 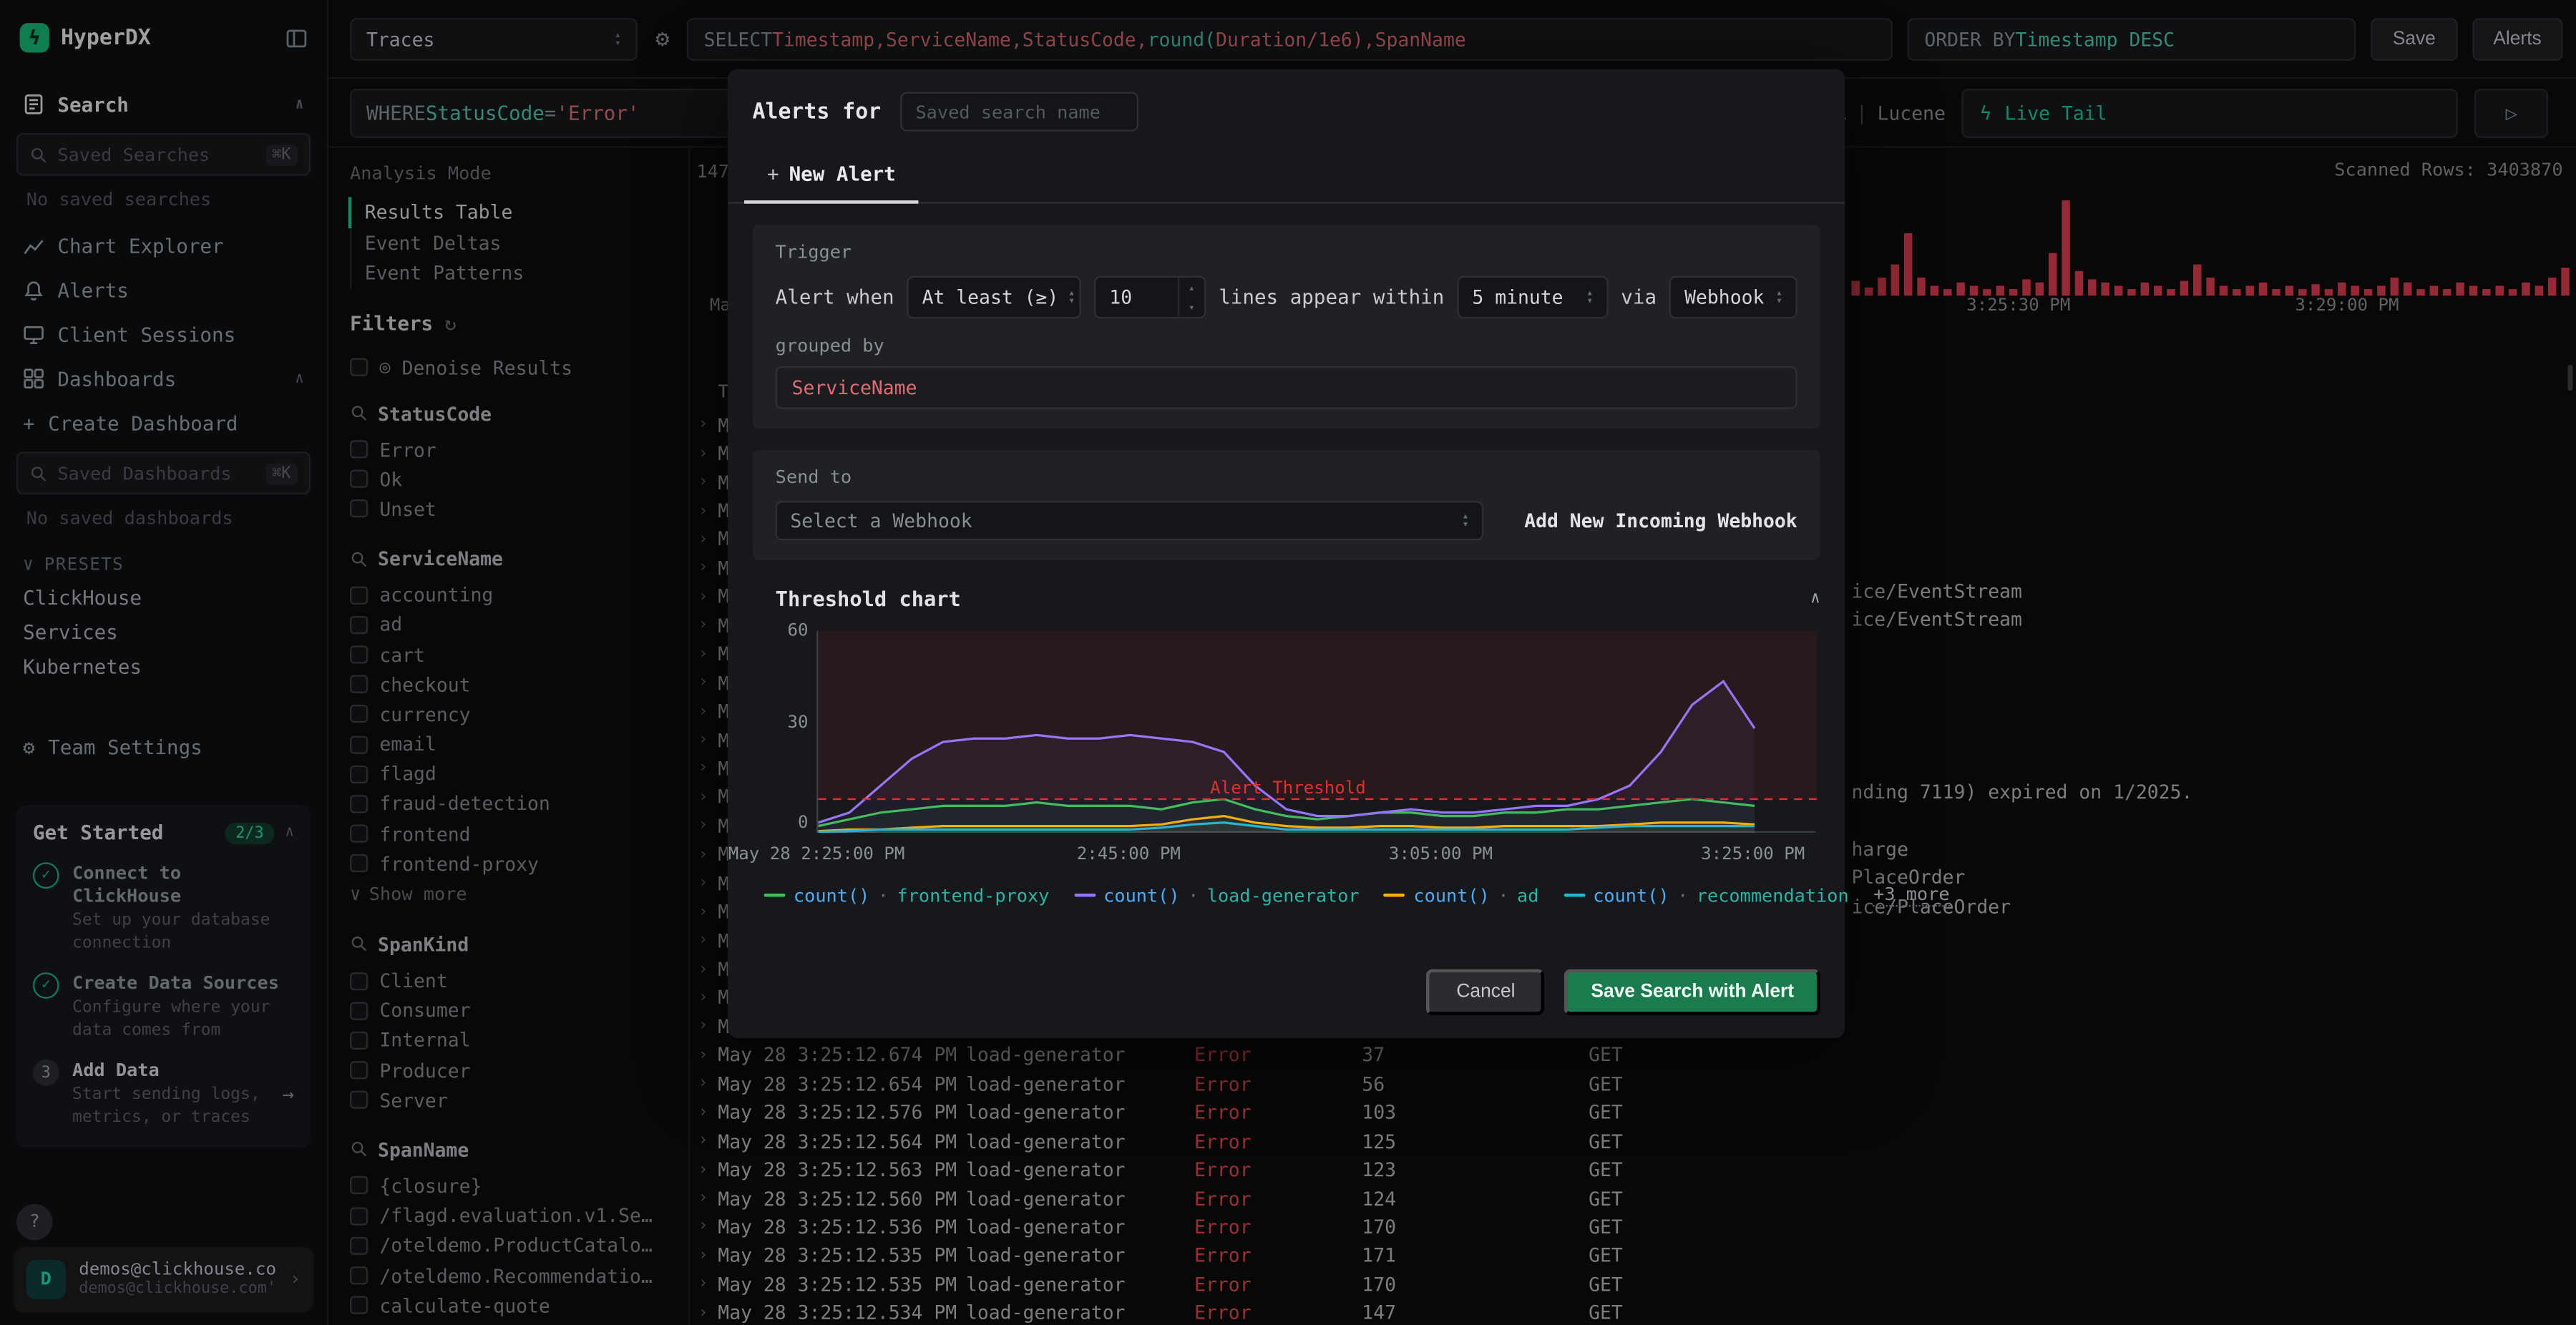 I want to click on tab-label: New Alert, so click(x=842, y=174).